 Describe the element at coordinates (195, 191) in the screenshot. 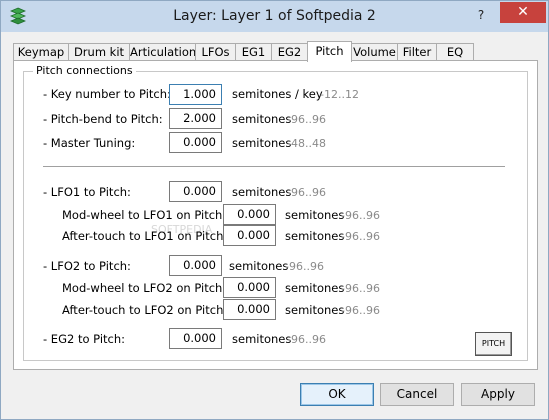

I see `lfo1-input: 0.000` at that location.